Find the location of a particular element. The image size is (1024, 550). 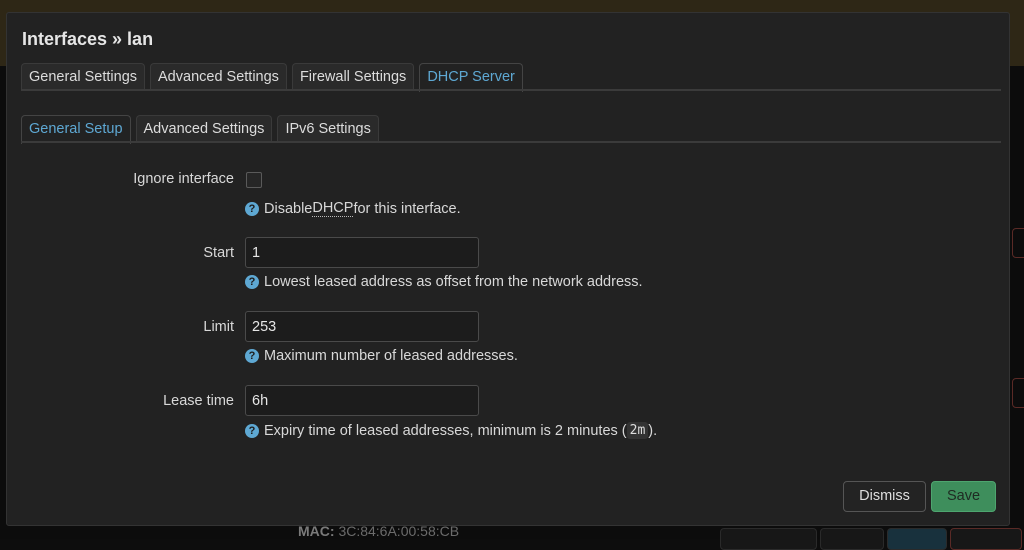

ignore-interface-help: ? Disable DHCP for this interface. is located at coordinates (353, 208).